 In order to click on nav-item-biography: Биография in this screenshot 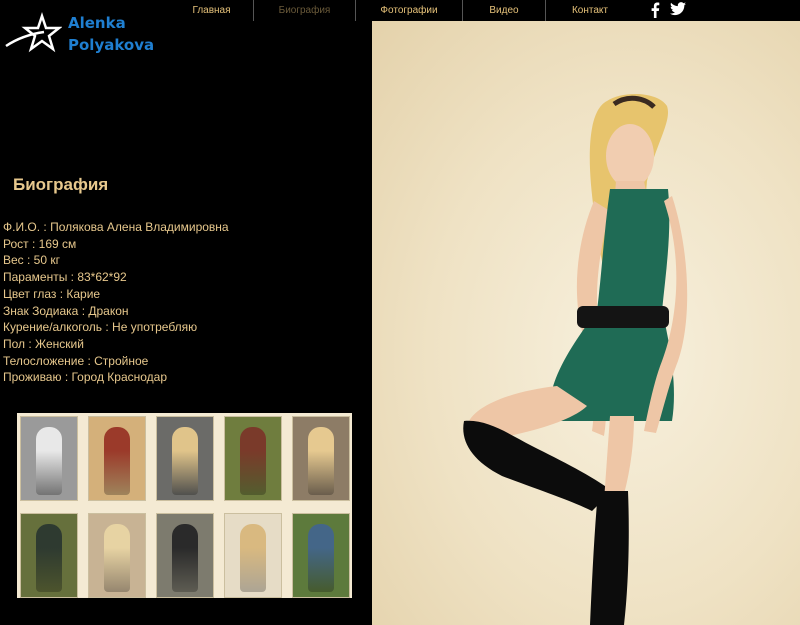, I will do `click(305, 10)`.